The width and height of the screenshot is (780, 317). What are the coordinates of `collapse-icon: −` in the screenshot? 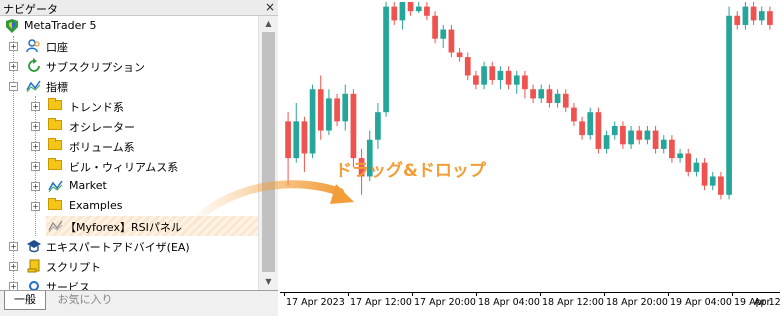 It's located at (13, 86).